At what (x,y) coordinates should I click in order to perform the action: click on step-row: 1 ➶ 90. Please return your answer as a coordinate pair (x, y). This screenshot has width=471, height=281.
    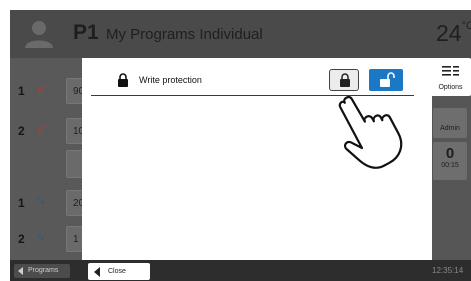
    Looking at the image, I should click on (51, 92).